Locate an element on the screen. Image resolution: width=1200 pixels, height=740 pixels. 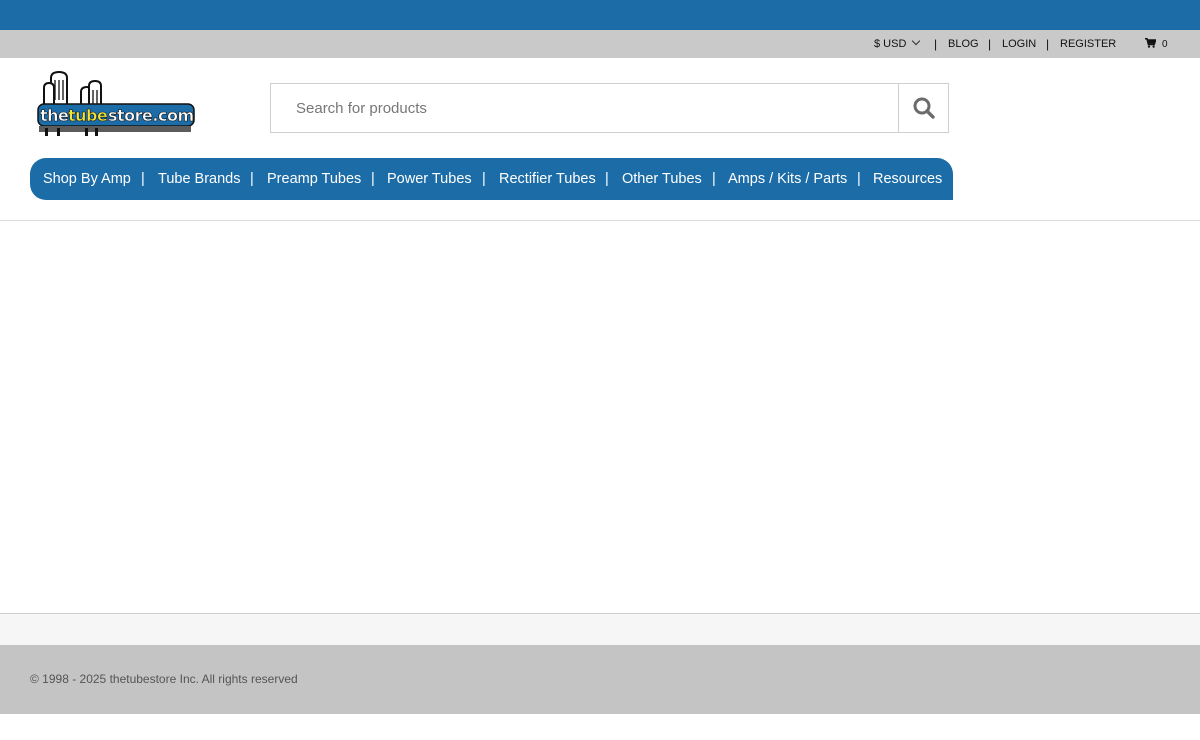
logo-image: the tube store.com is located at coordinates (116, 103).